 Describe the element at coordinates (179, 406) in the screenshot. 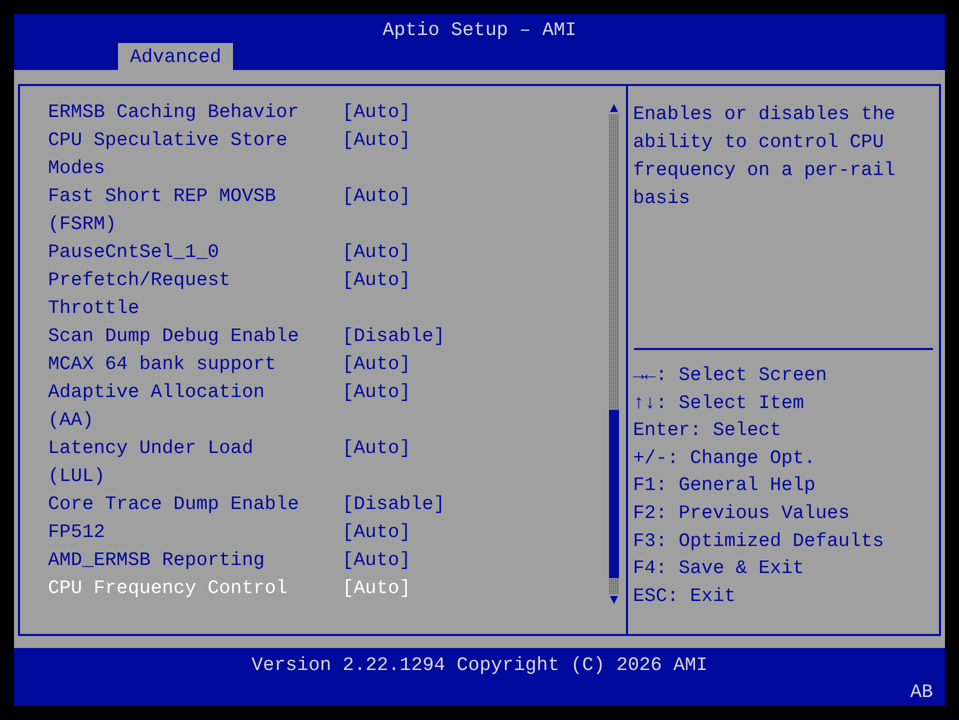

I see `setting-label: Adaptive Allocation (AA)` at that location.